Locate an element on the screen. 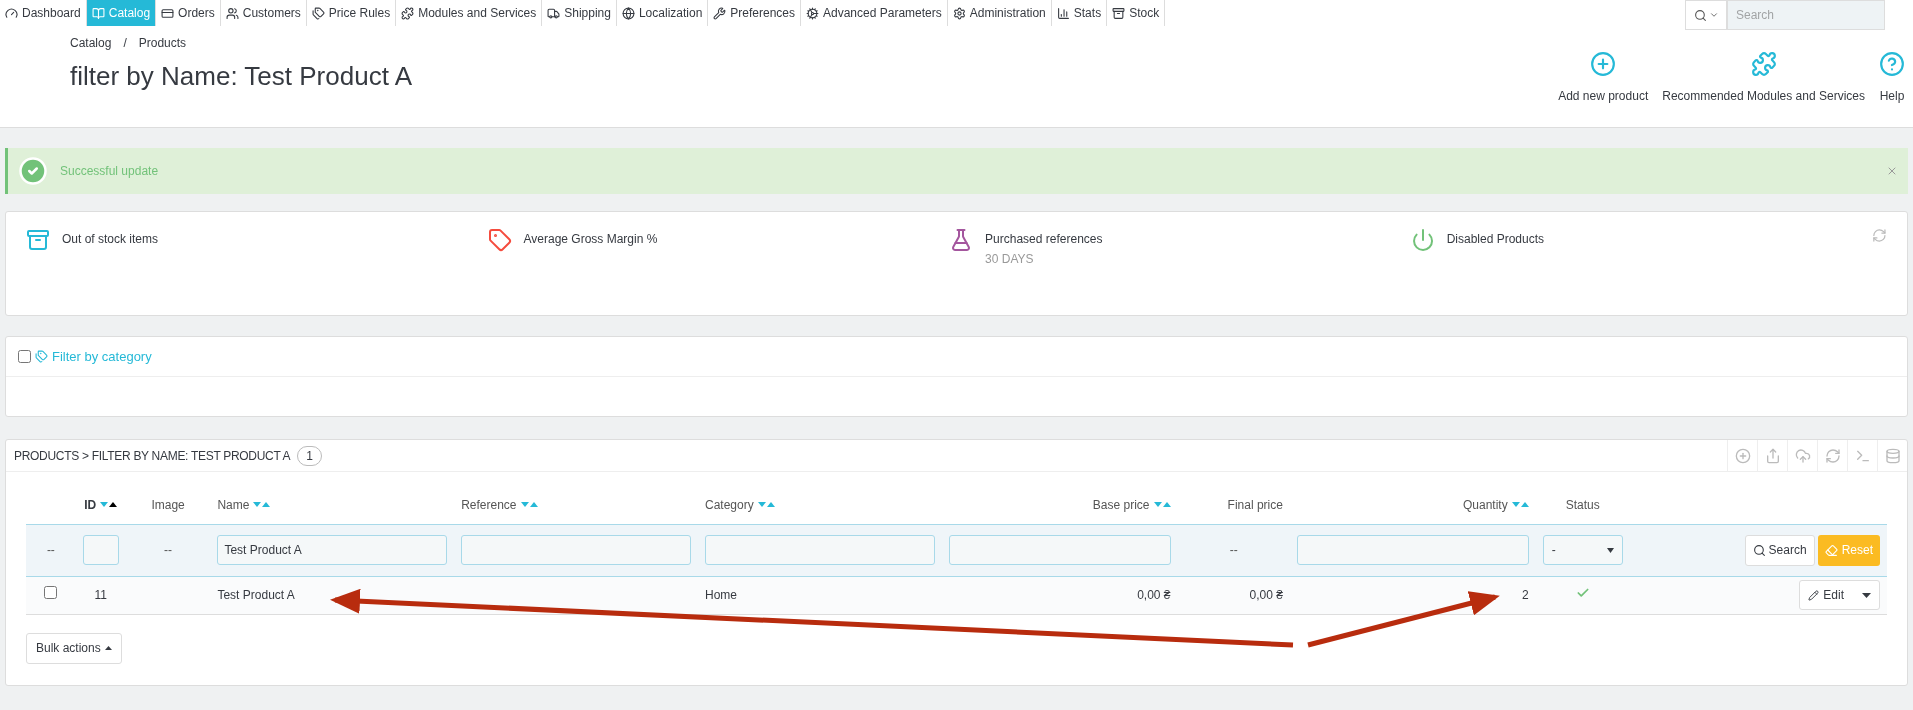  row-checkbox is located at coordinates (51, 592).